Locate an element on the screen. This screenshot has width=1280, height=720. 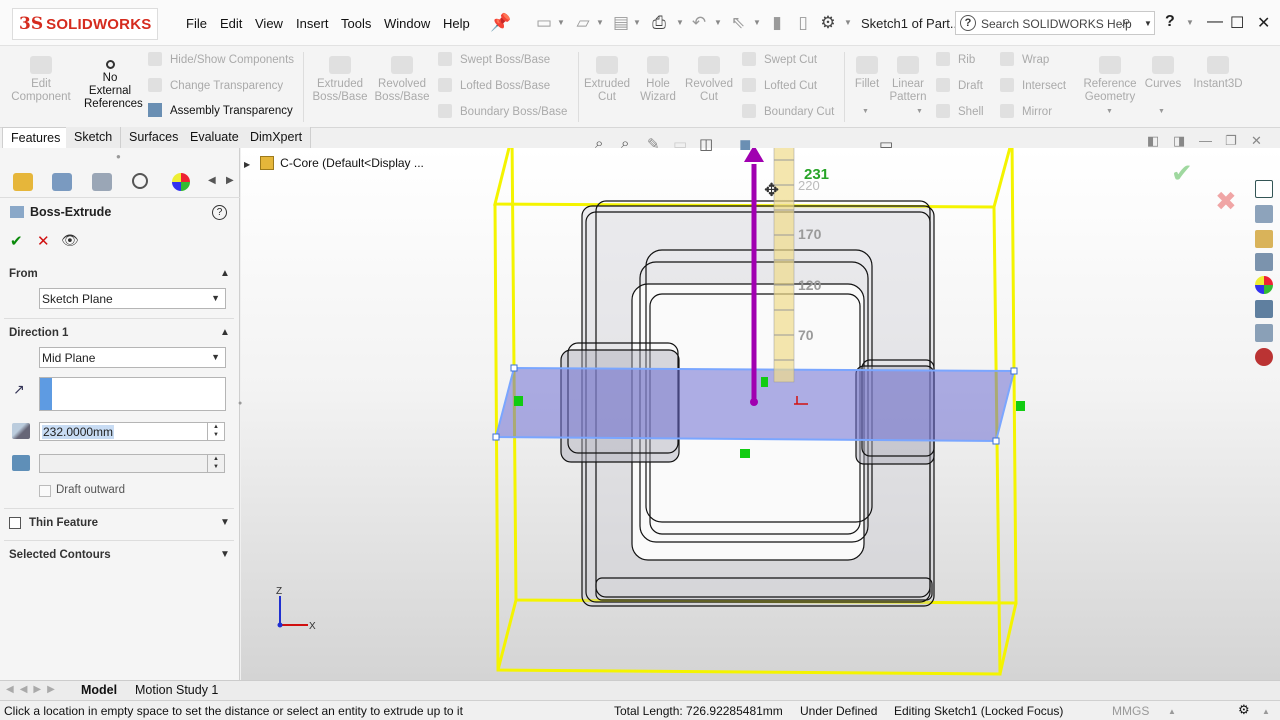
edit-component-button: Edit Component is located at coordinates (41, 80).